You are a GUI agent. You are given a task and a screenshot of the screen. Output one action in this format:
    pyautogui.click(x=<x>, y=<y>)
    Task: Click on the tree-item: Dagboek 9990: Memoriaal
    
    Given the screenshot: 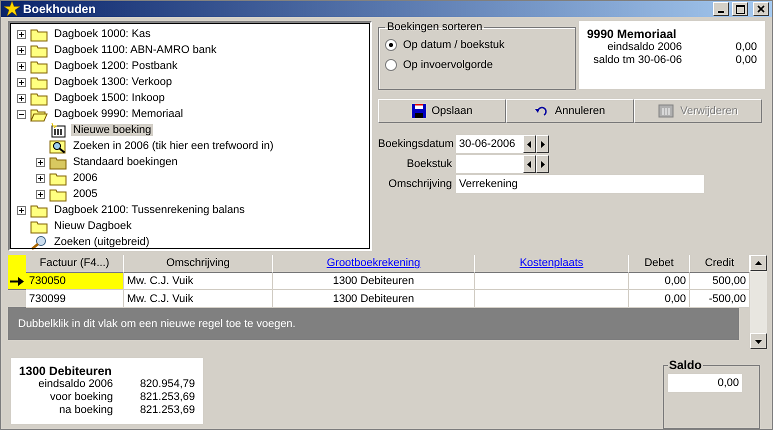 What is the action you would take?
    pyautogui.click(x=119, y=114)
    